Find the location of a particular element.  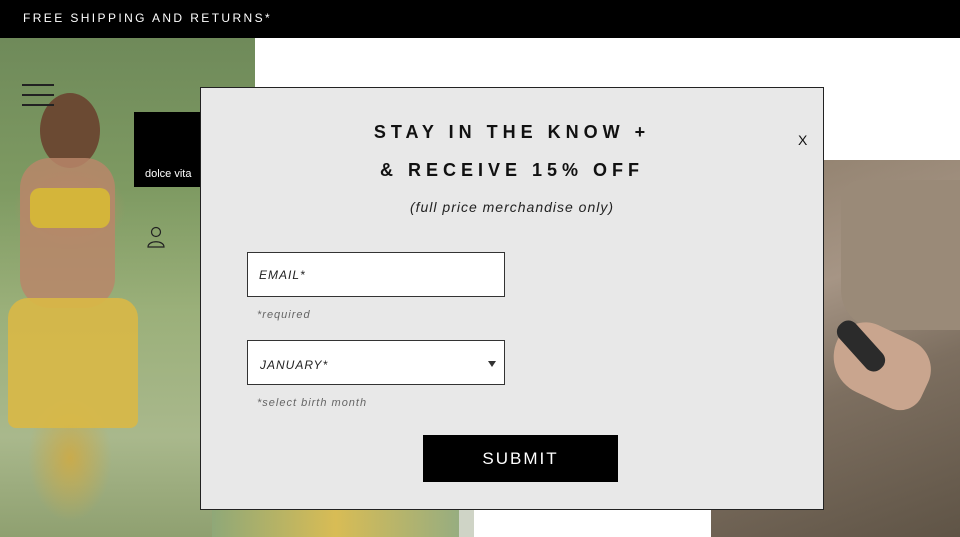

brand-logo: dolce vita is located at coordinates (167, 149).